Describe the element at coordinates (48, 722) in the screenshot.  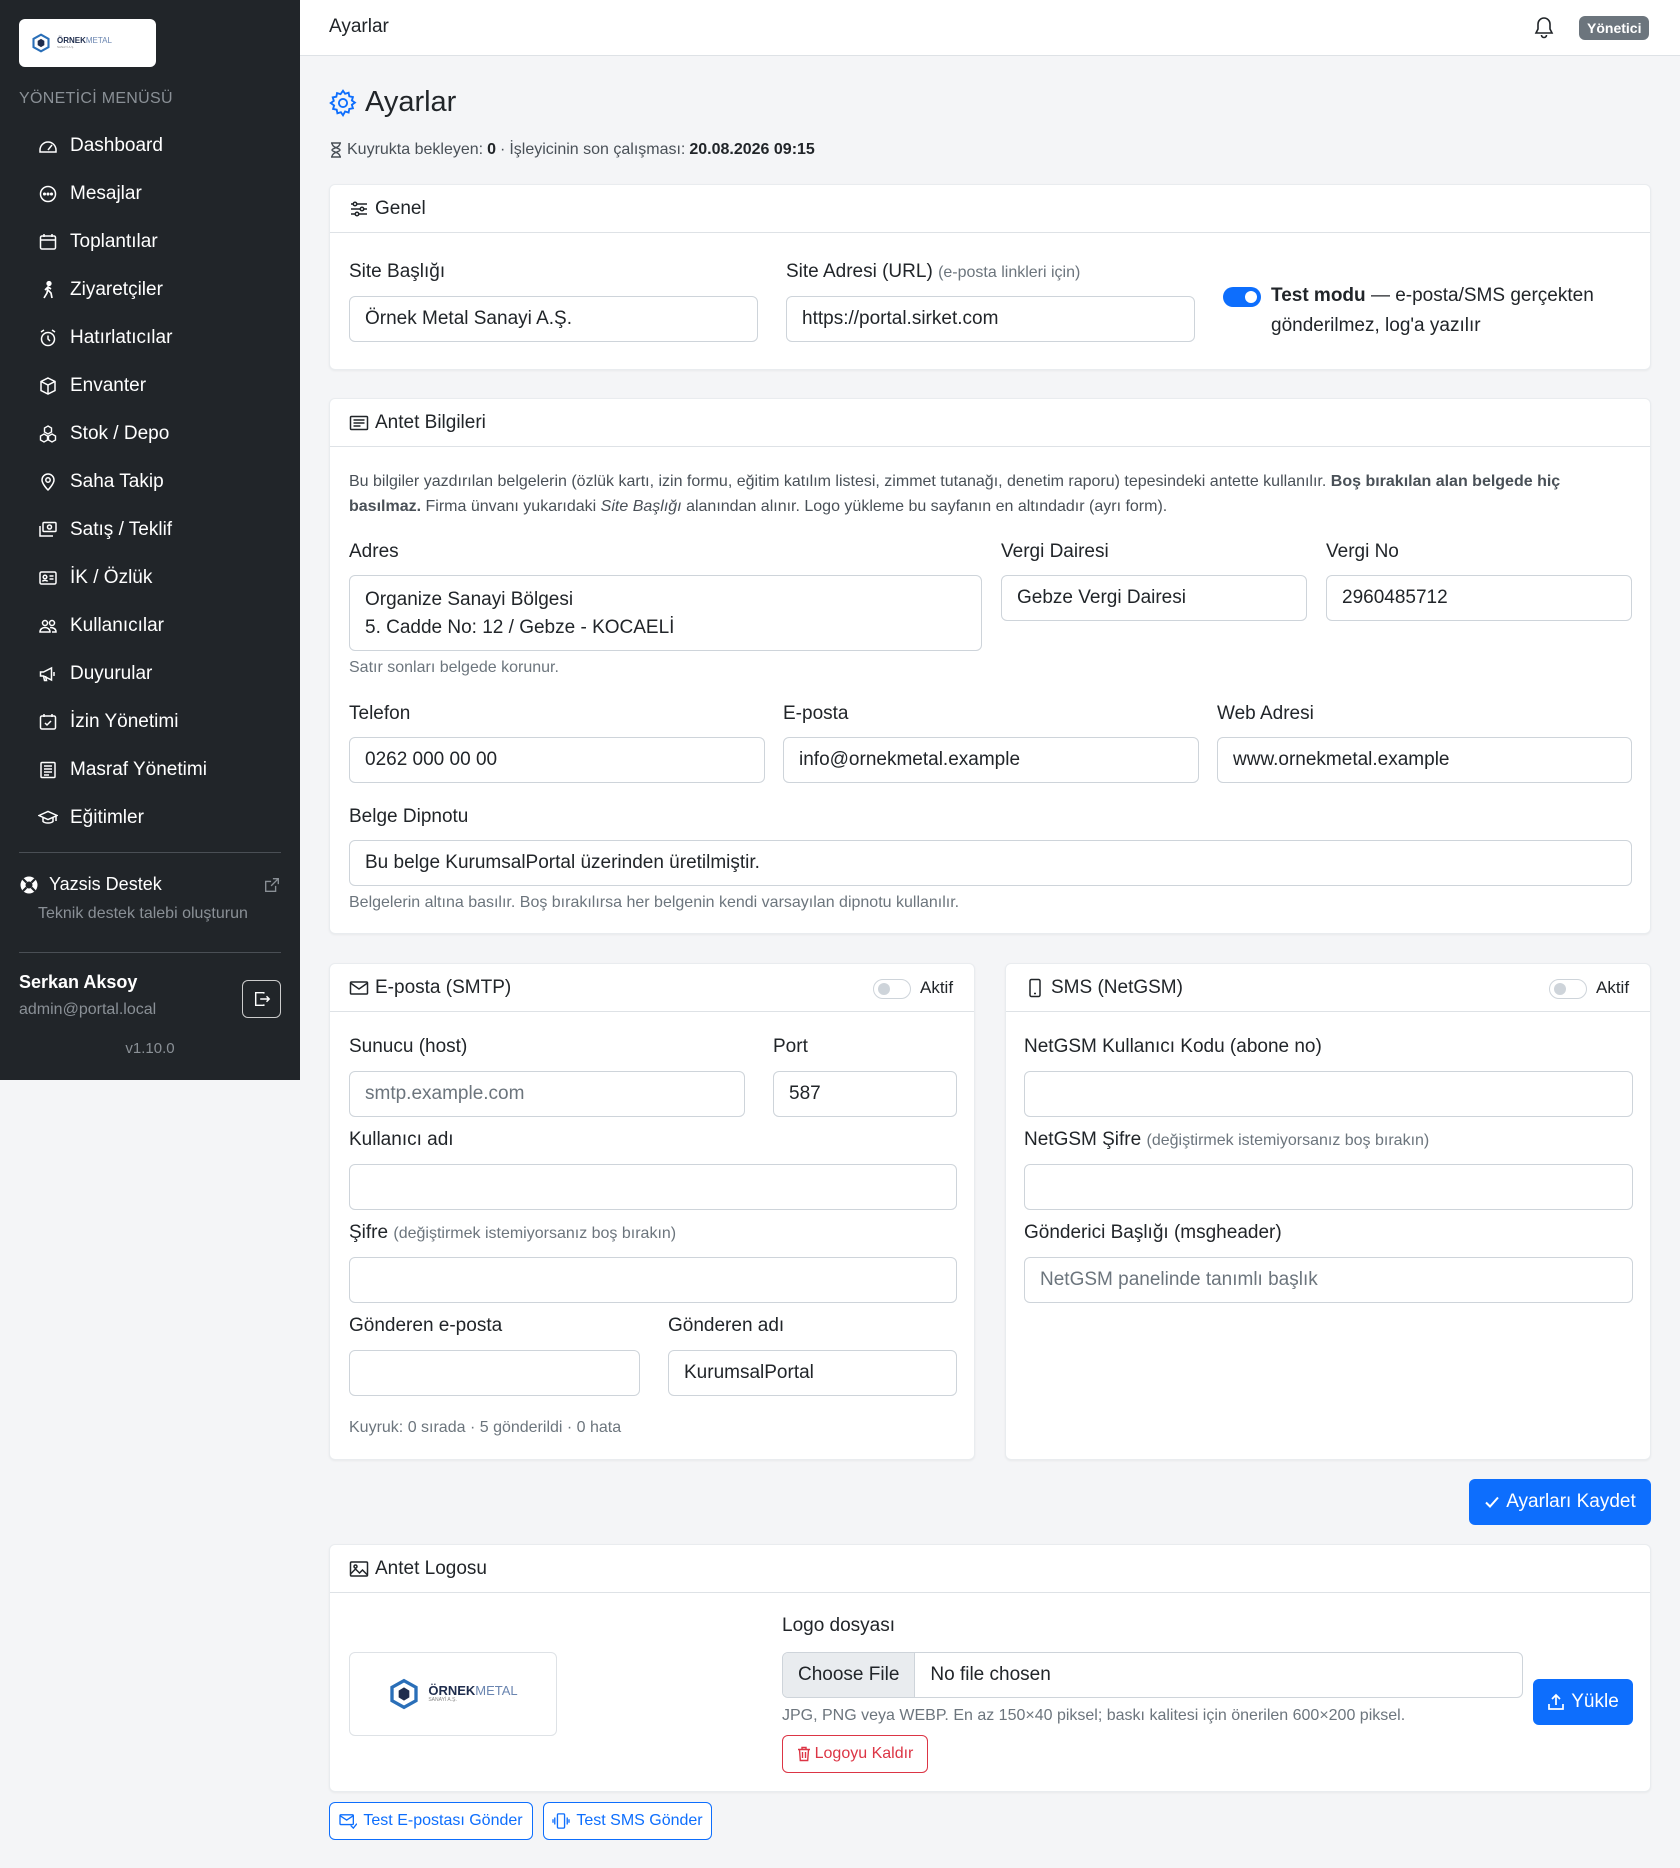
I see `calendar-check-icon` at that location.